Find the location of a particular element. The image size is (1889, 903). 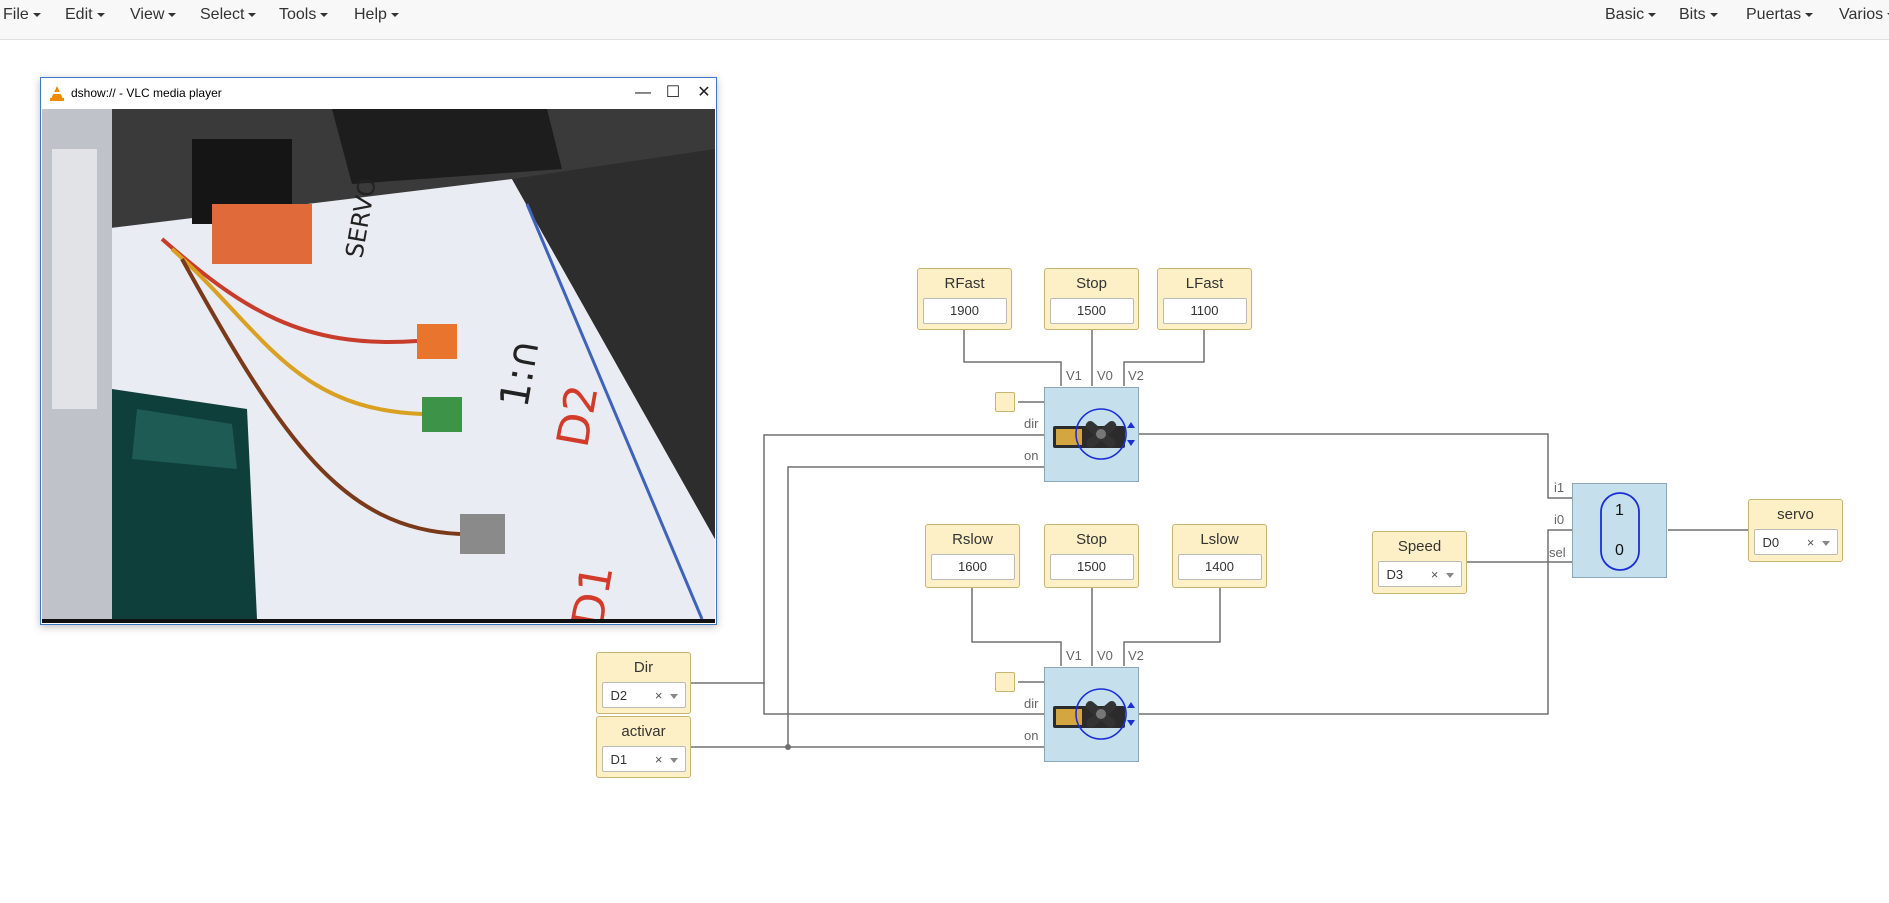

maximize-icon: ☐ is located at coordinates (673, 93).